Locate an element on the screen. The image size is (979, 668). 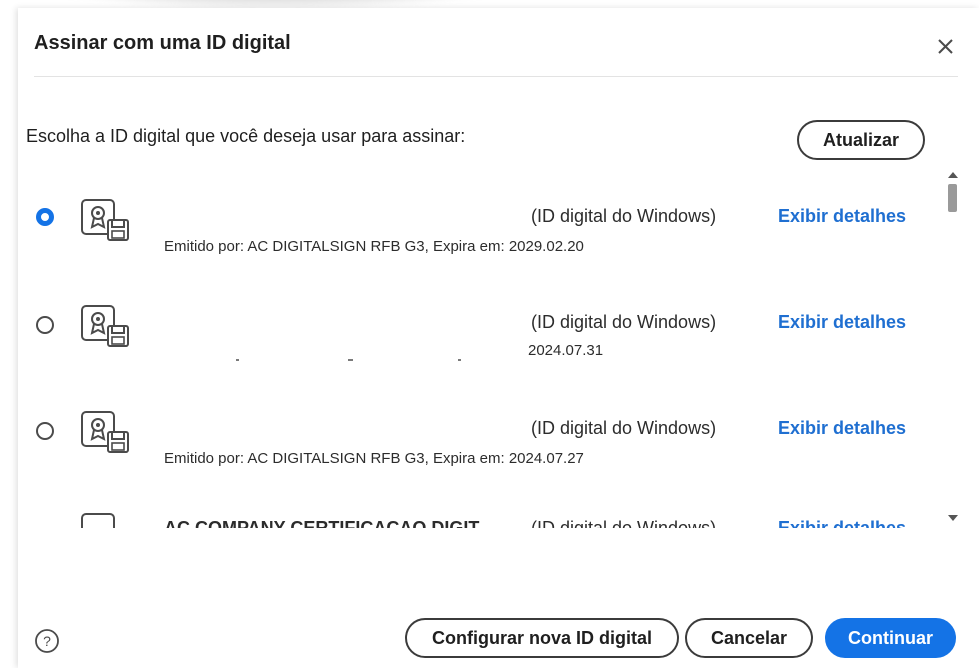
refresh-button: Atualizar is located at coordinates (861, 140).